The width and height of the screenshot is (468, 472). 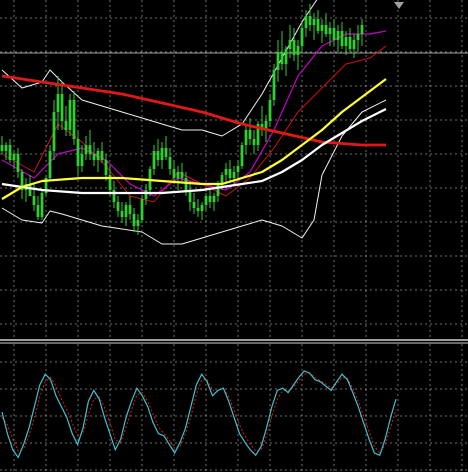 What do you see at coordinates (193, 110) in the screenshot?
I see `slow-ma-red-line` at bounding box center [193, 110].